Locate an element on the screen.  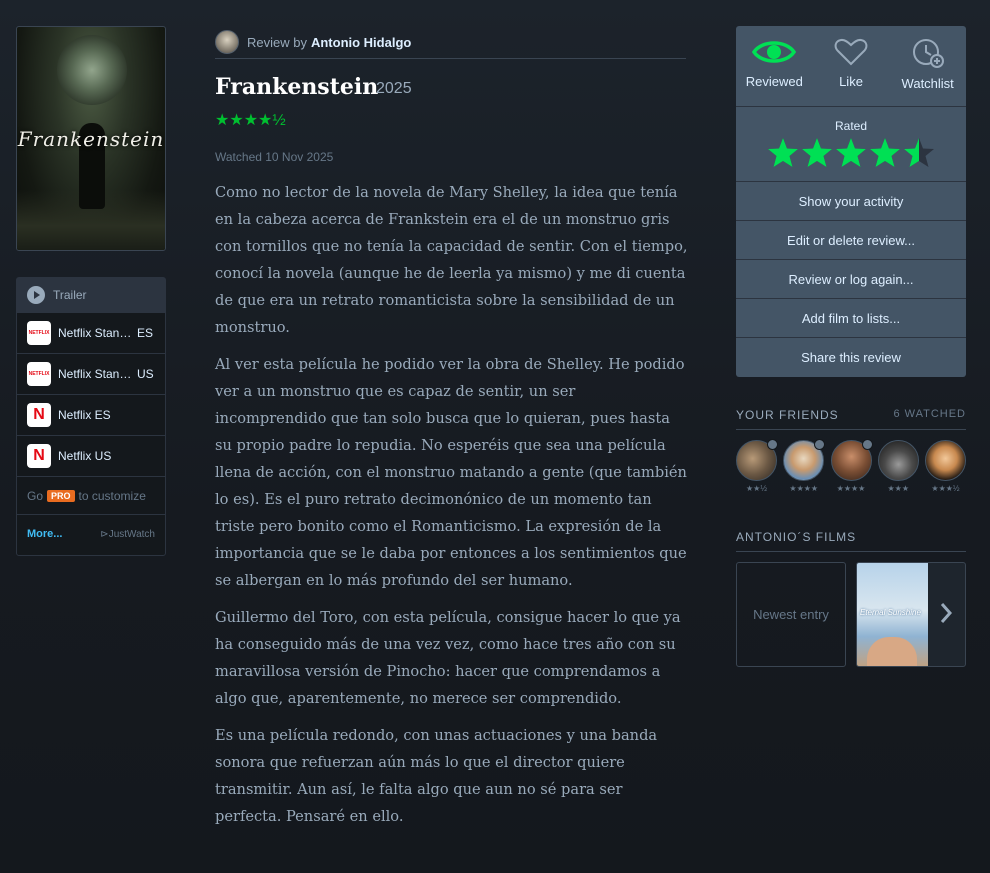
friend-item: ★★½ is located at coordinates (757, 466).